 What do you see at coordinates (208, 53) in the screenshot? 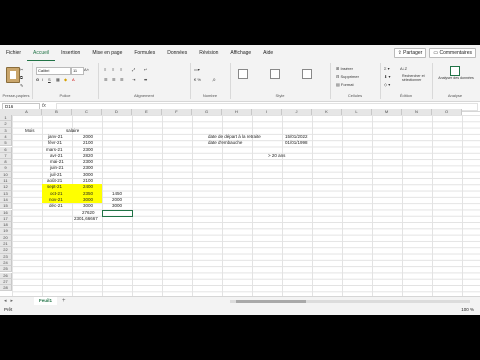
I see `tab-revision: Révision` at bounding box center [208, 53].